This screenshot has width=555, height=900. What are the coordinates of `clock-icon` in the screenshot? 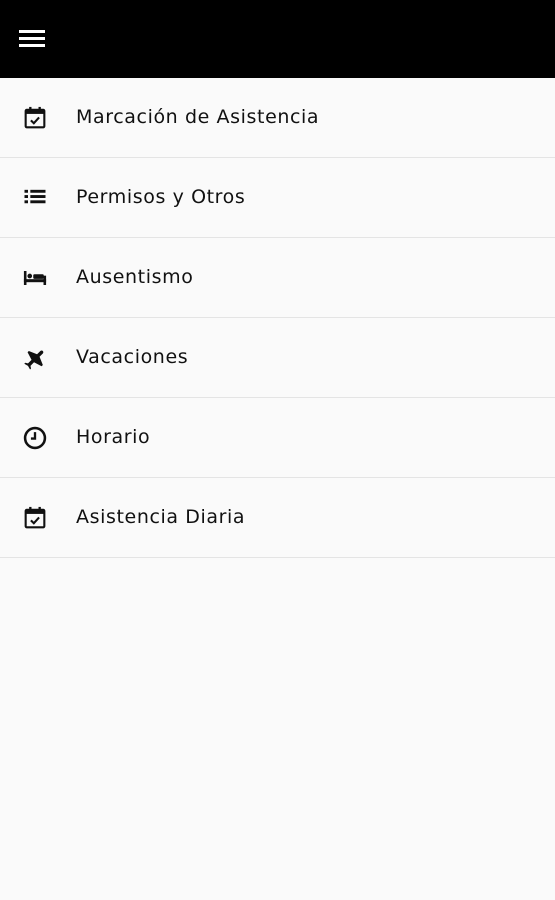 It's located at (35, 438).